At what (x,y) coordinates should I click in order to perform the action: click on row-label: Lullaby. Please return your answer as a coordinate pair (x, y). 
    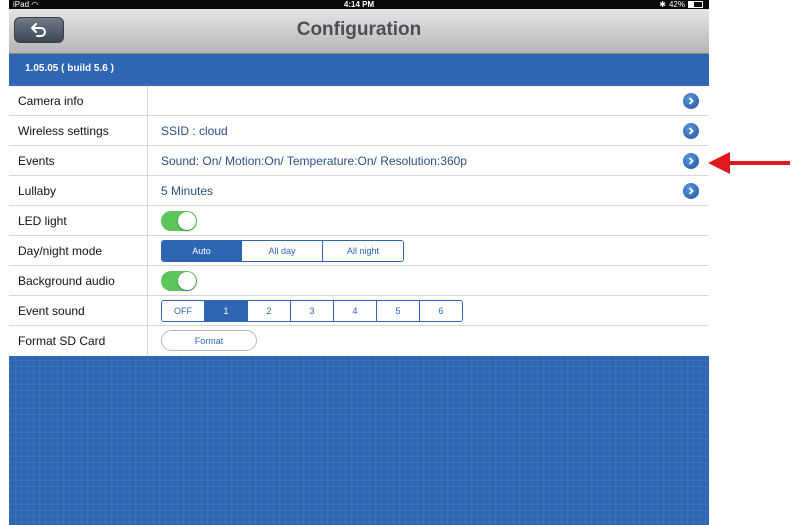
    Looking at the image, I should click on (37, 191).